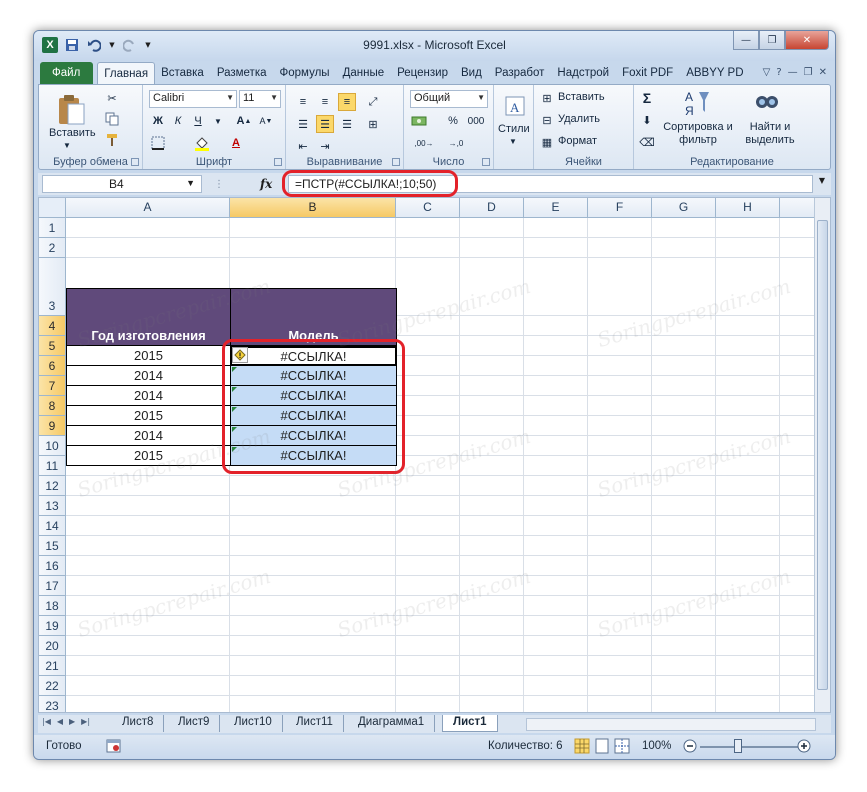 This screenshot has height=792, width=867. I want to click on row-header: 17, so click(52, 586).